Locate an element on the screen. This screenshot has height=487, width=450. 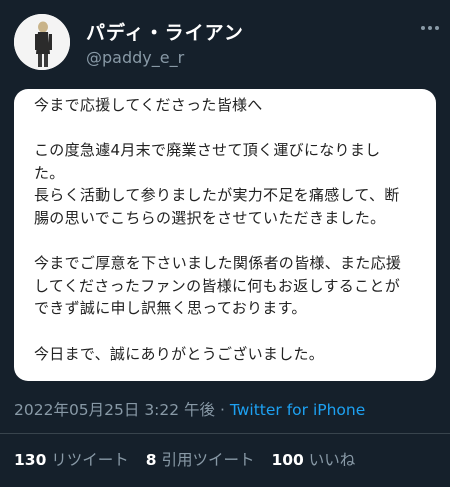
tweet-line: できず誠に申し訳無く思っております。 is located at coordinates (170, 308).